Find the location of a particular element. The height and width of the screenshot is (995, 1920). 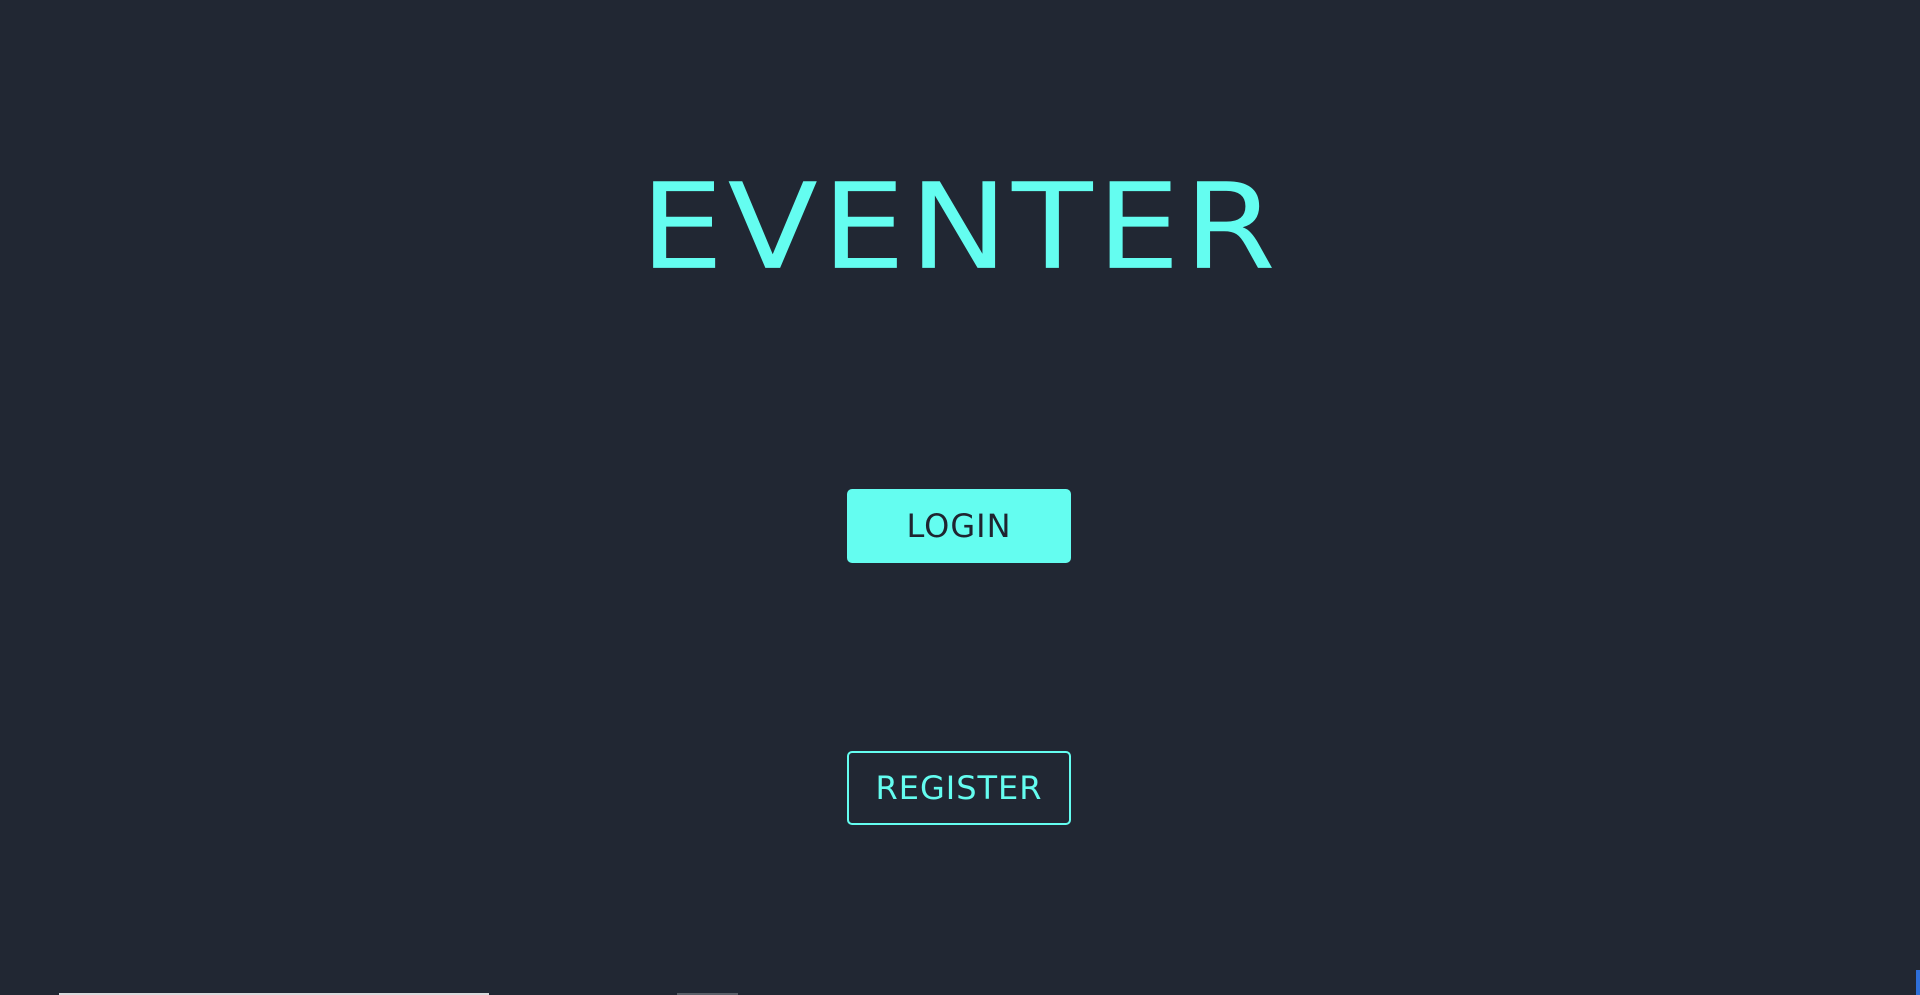

login-button: LOGIN is located at coordinates (959, 526).